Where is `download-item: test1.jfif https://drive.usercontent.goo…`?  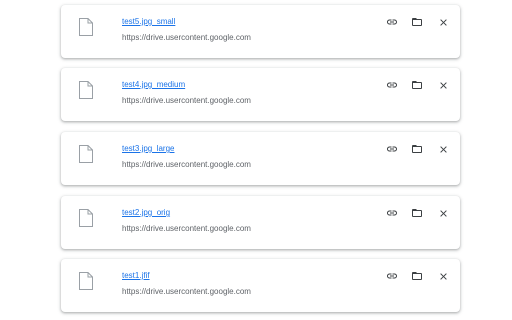 download-item: test1.jfif https://drive.usercontent.goo… is located at coordinates (260, 285).